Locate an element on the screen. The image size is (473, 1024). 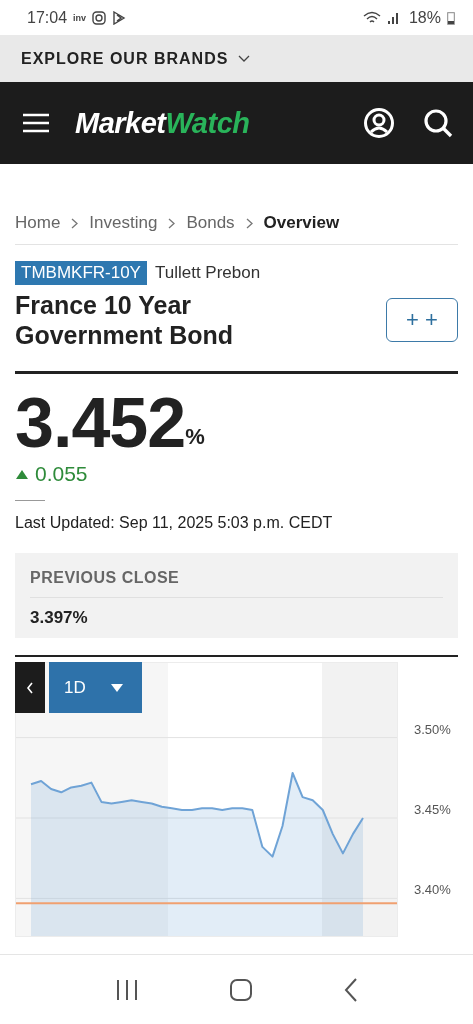
chevron-left-icon is located at coordinates (30, 687).